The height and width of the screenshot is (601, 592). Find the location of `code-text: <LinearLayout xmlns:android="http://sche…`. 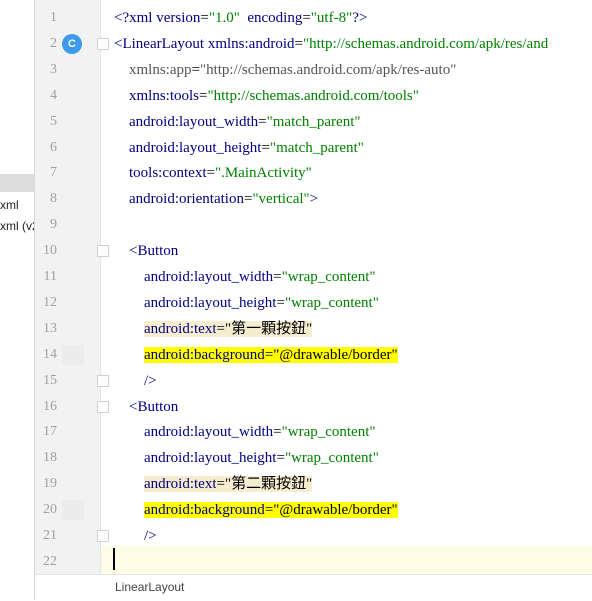

code-text: <LinearLayout xmlns:android="http://sche… is located at coordinates (331, 44).